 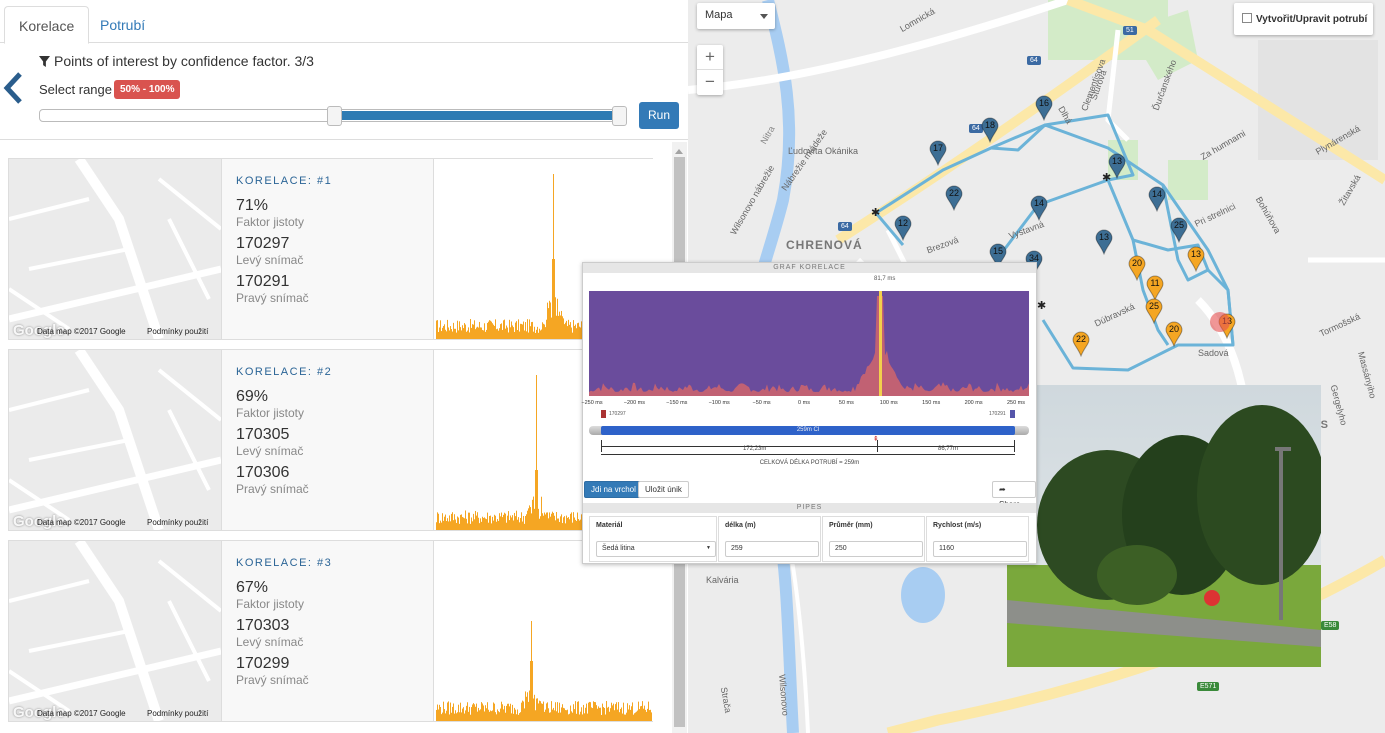 I want to click on map-pin-orange: 13, so click(x=1196, y=259).